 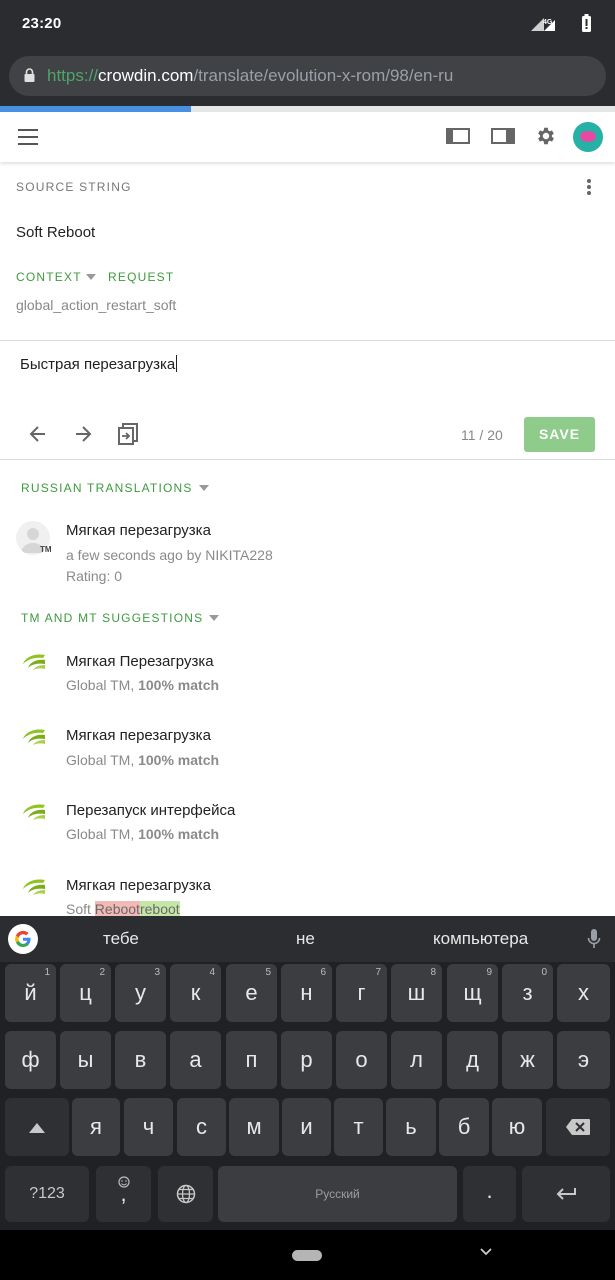 What do you see at coordinates (185, 1194) in the screenshot?
I see `language-key` at bounding box center [185, 1194].